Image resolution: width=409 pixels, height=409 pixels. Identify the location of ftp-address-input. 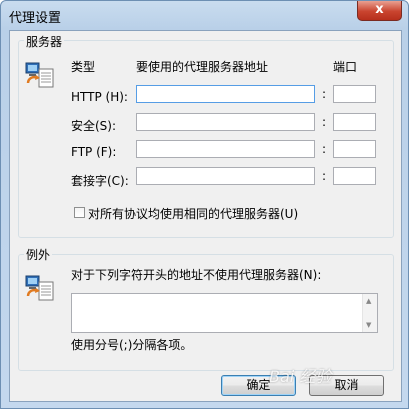
(225, 149).